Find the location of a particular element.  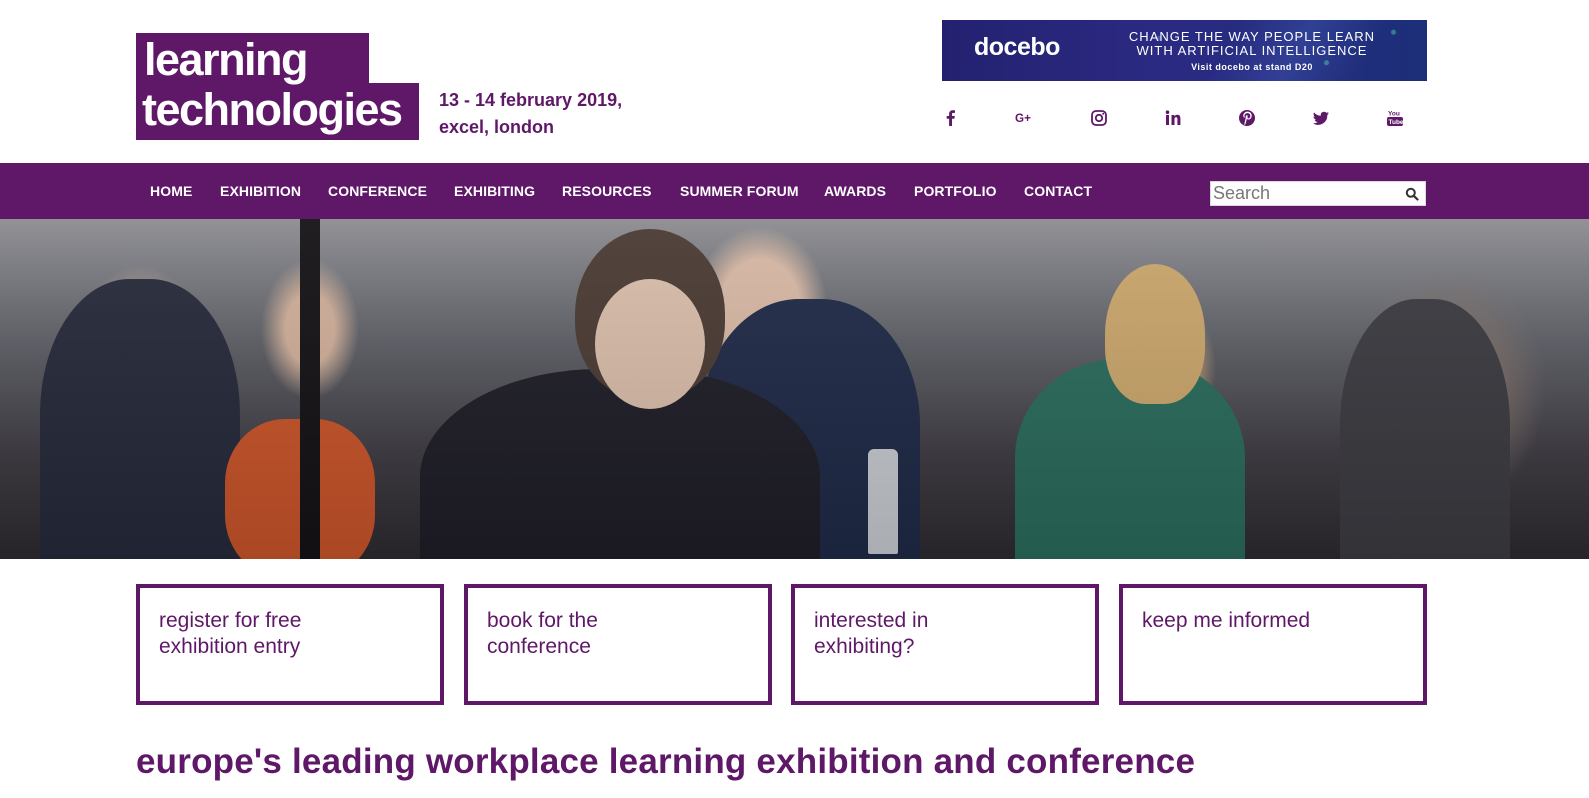

event-date: 13 - 14 february 2019, is located at coordinates (531, 100).